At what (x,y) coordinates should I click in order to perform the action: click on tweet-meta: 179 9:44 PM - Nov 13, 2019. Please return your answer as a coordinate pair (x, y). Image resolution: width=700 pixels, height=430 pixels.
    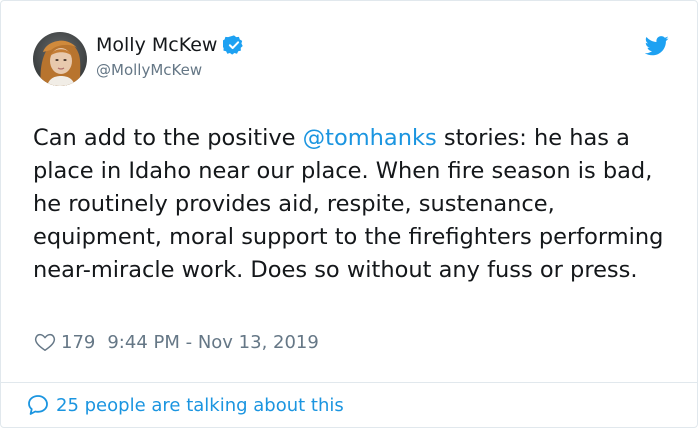
    Looking at the image, I should click on (176, 342).